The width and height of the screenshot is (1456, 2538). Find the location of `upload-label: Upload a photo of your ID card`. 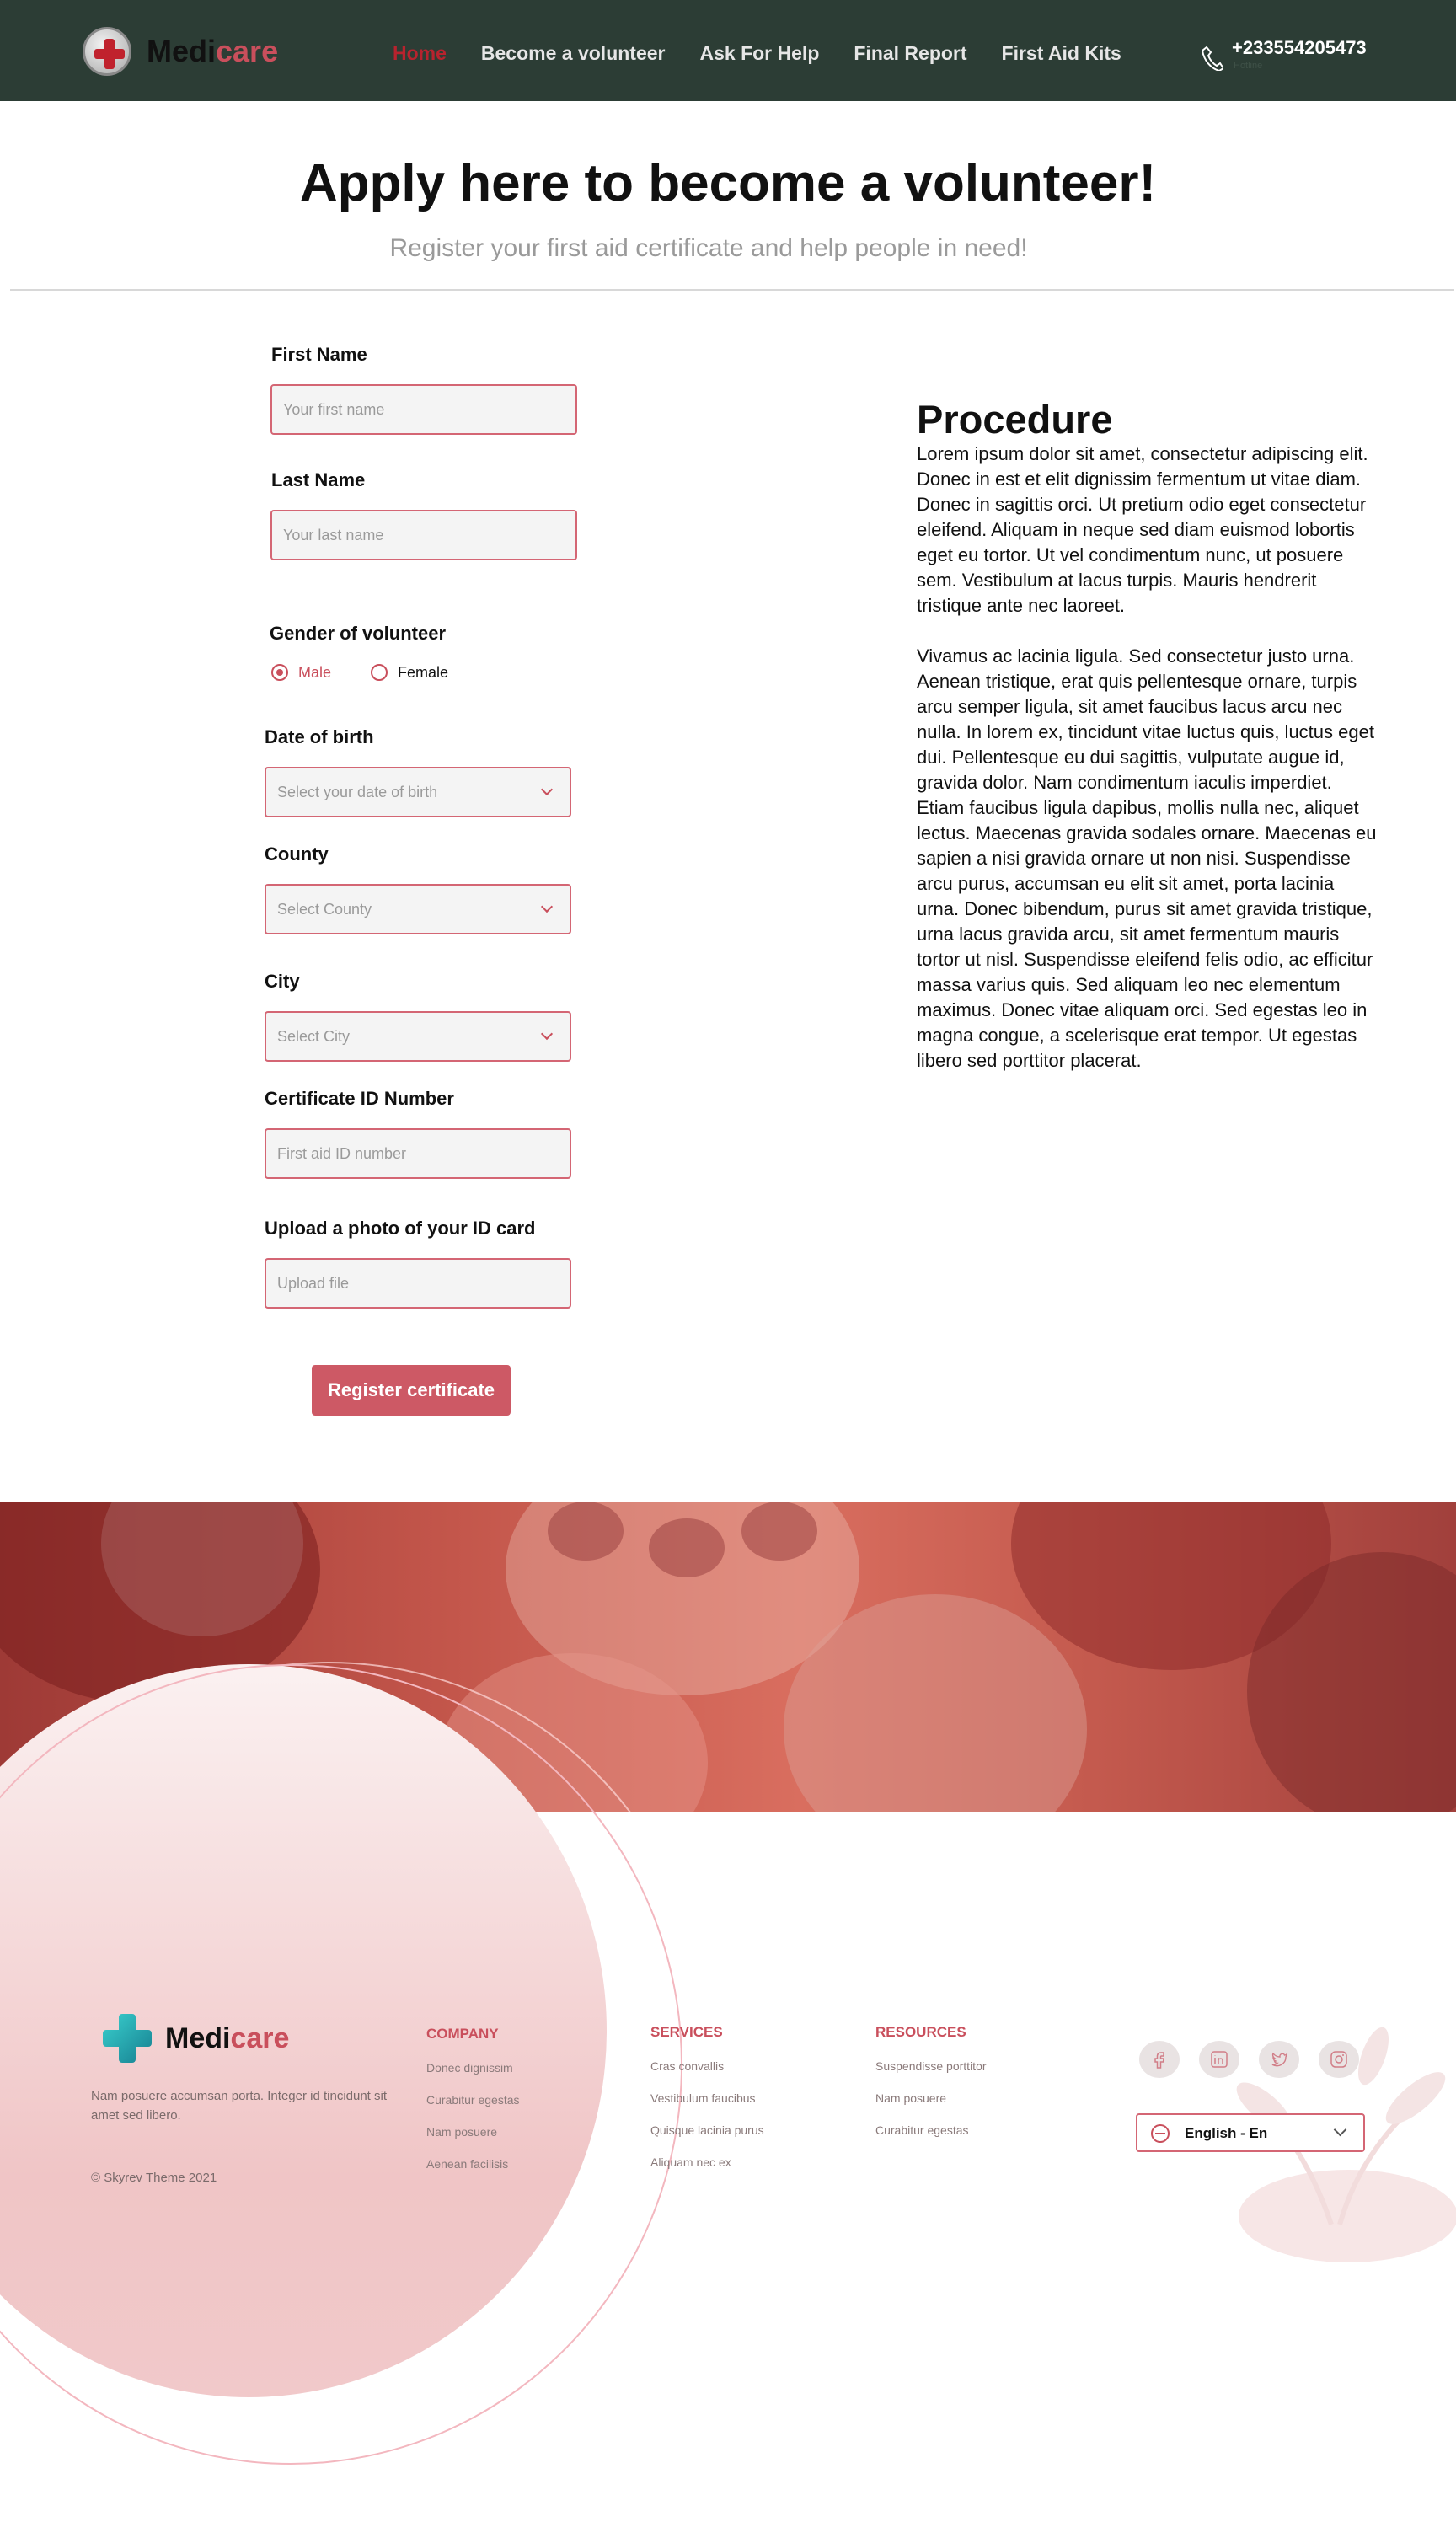

upload-label: Upload a photo of your ID card is located at coordinates (400, 1228).